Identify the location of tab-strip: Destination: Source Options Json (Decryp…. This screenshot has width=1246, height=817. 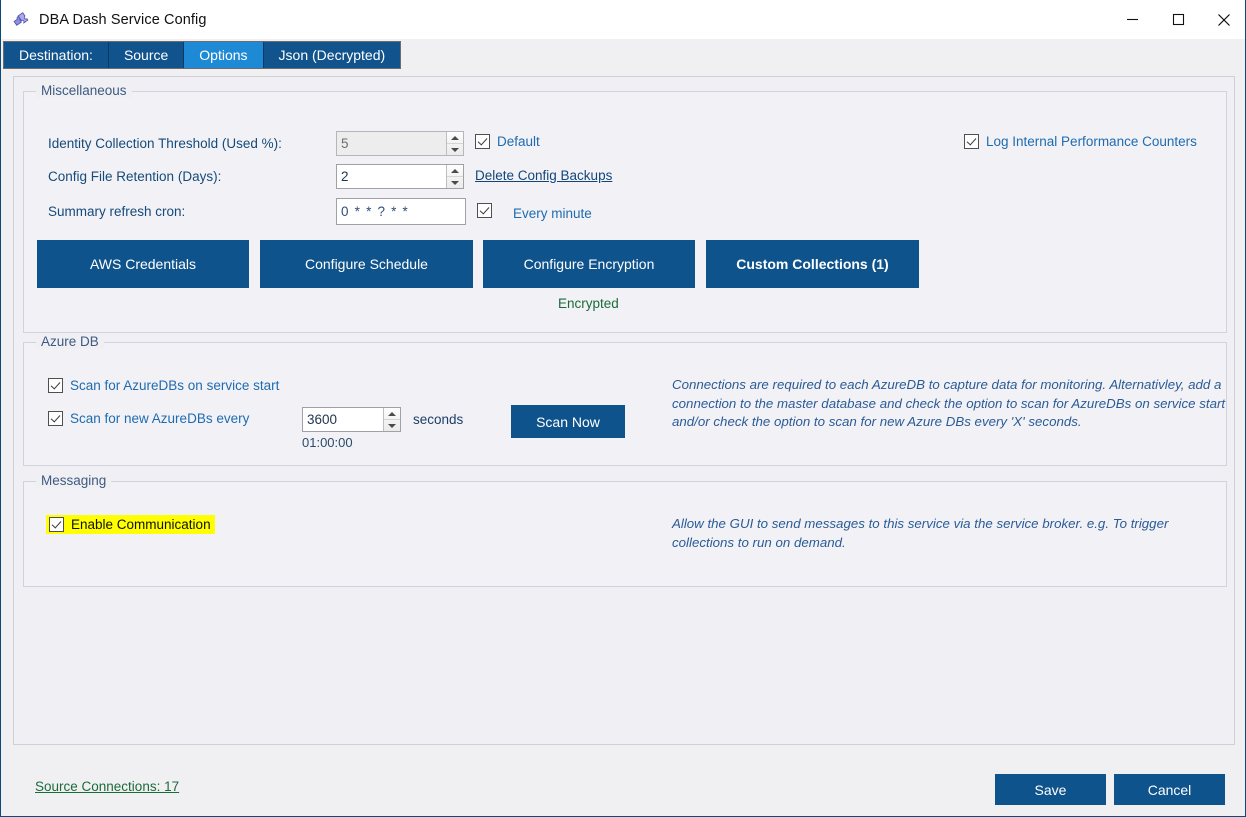
(623, 55).